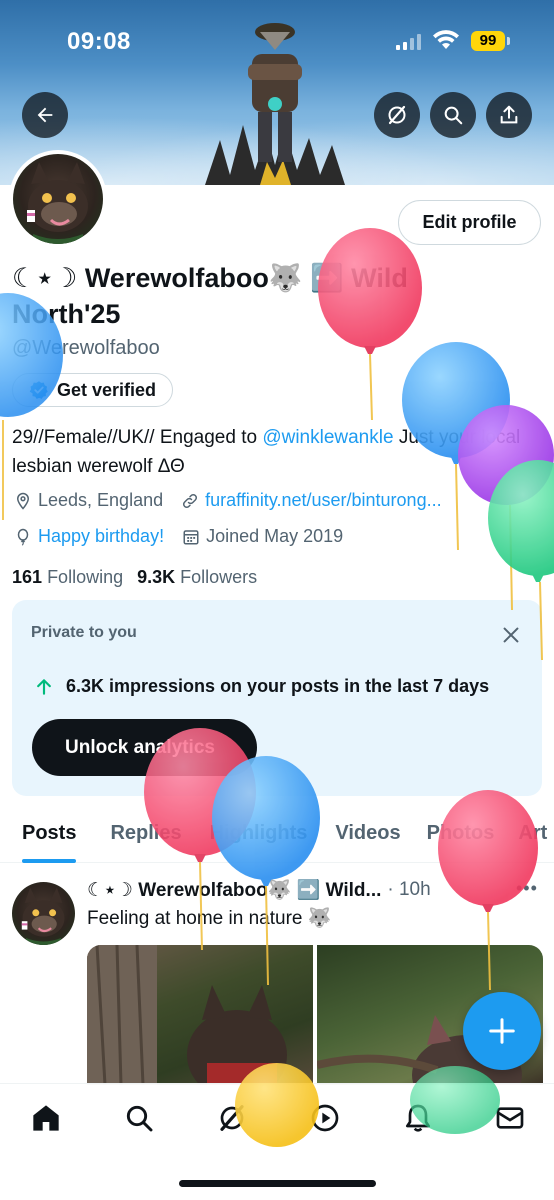 The image size is (554, 1200). I want to click on location-item: Leeds, England, so click(88, 500).